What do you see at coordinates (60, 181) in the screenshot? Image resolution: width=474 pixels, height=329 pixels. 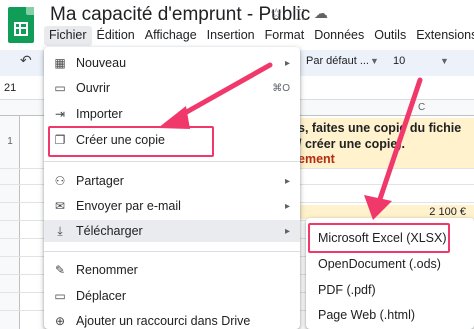 I see `share-person-icon: ⚇` at bounding box center [60, 181].